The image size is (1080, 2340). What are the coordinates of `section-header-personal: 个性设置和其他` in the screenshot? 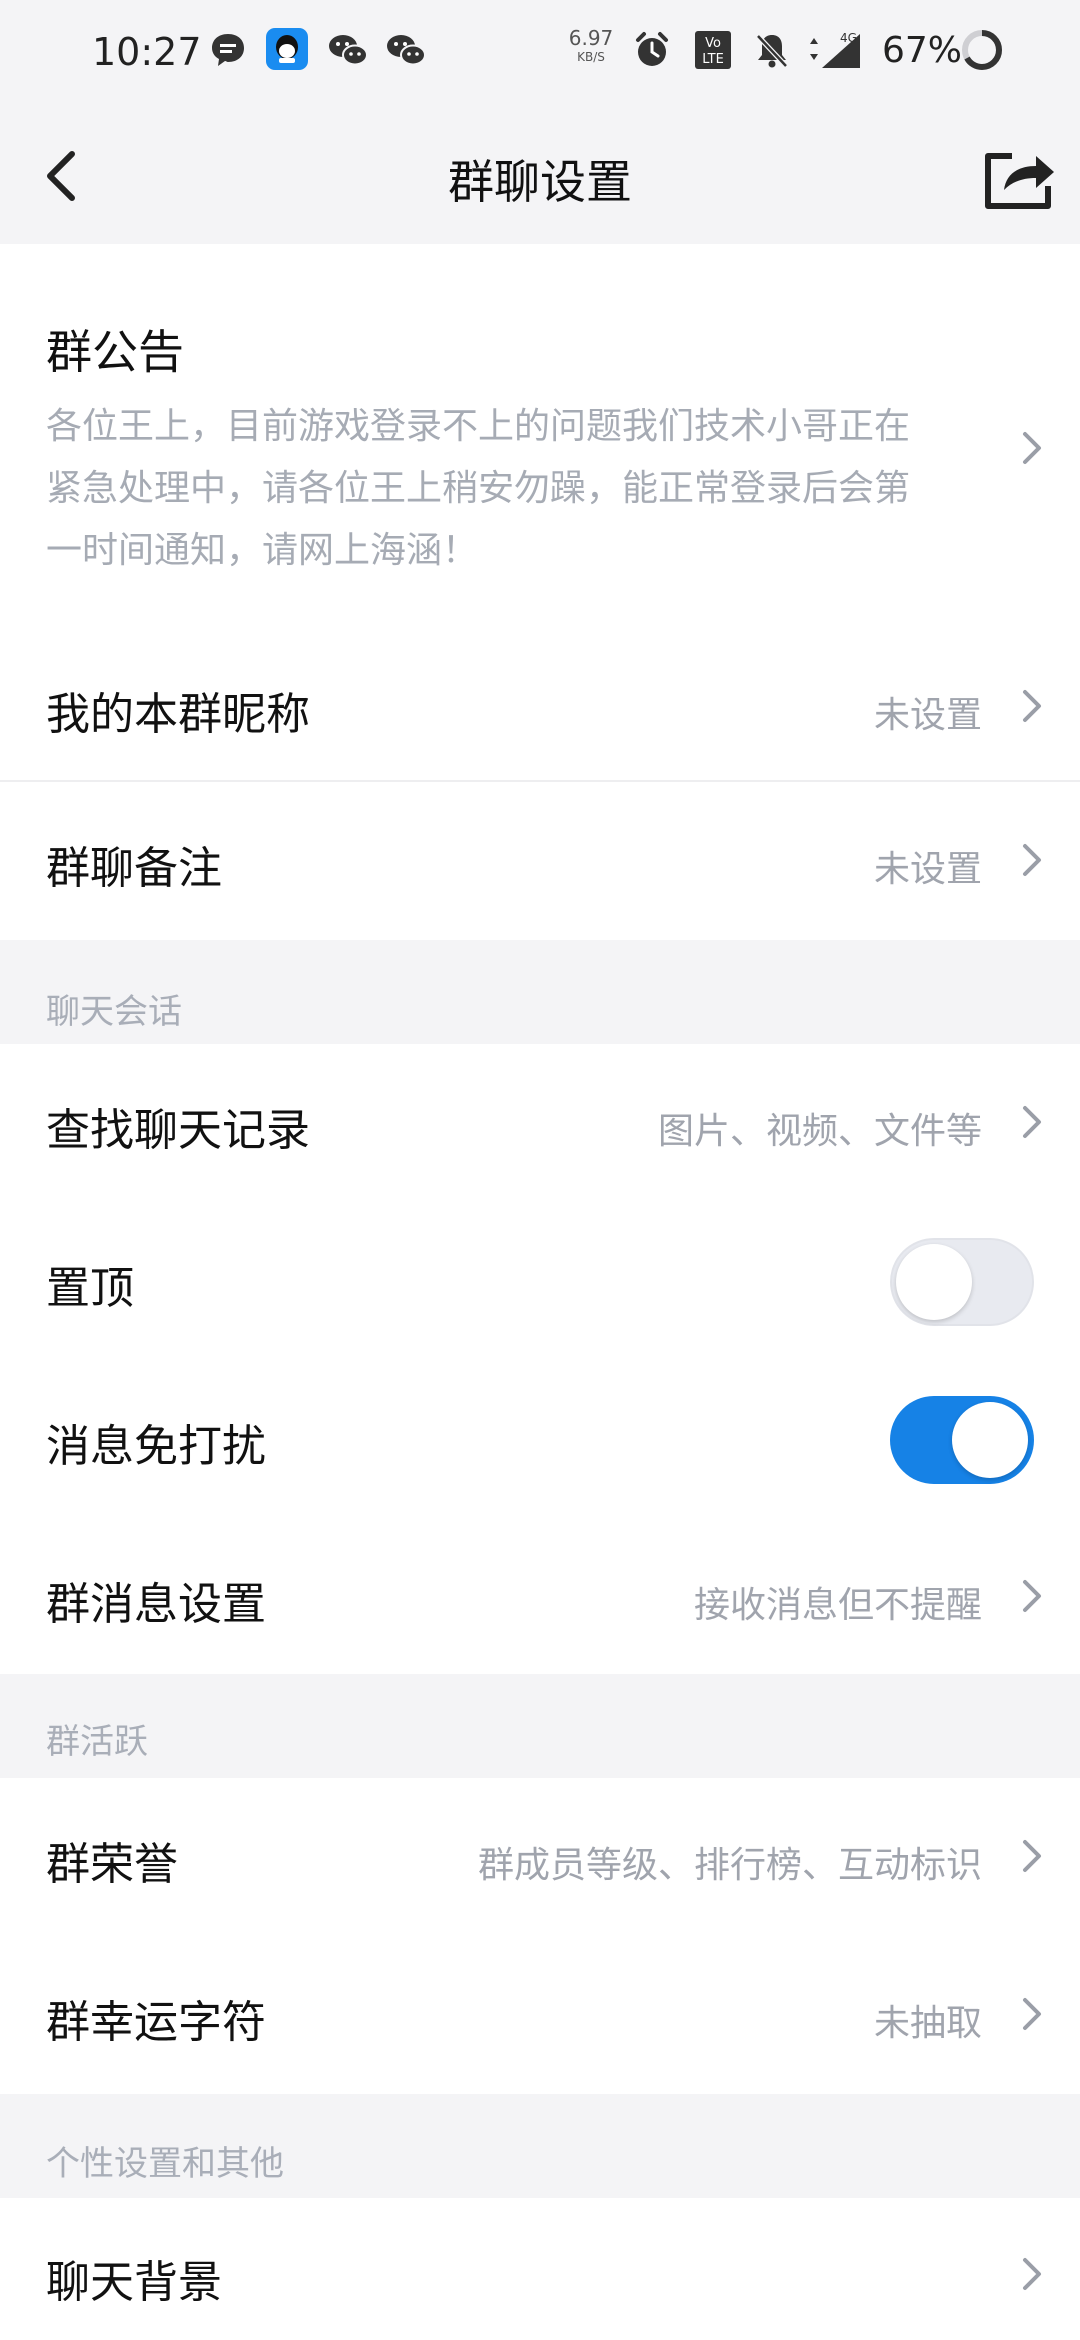 It's located at (540, 2146).